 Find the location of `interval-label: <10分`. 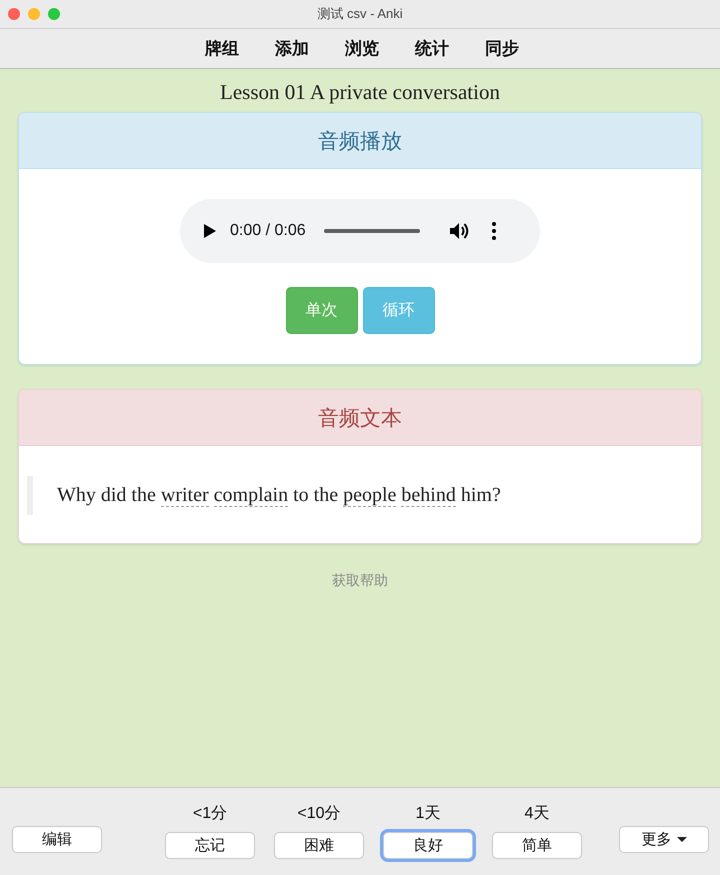

interval-label: <10分 is located at coordinates (319, 814).